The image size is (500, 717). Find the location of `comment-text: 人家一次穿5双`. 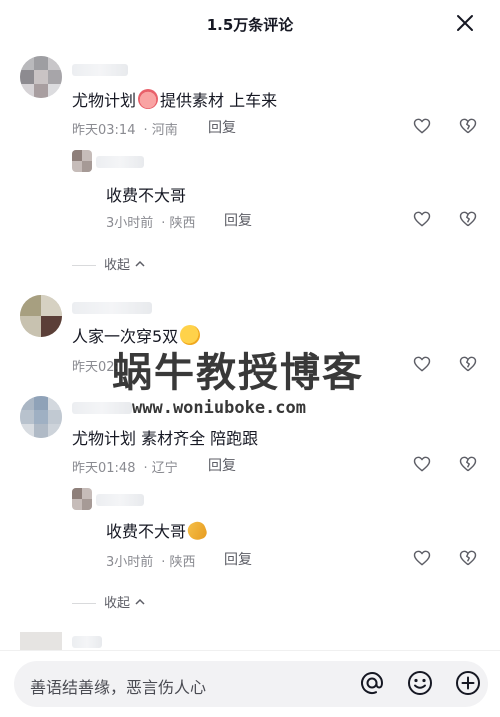

comment-text: 人家一次穿5双 is located at coordinates (137, 335).